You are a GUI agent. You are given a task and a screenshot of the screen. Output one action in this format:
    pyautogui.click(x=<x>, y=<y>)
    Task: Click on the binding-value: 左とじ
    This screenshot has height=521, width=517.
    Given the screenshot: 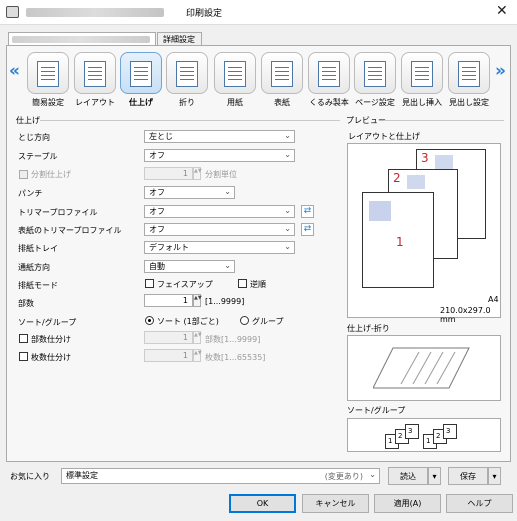 What is the action you would take?
    pyautogui.click(x=161, y=136)
    